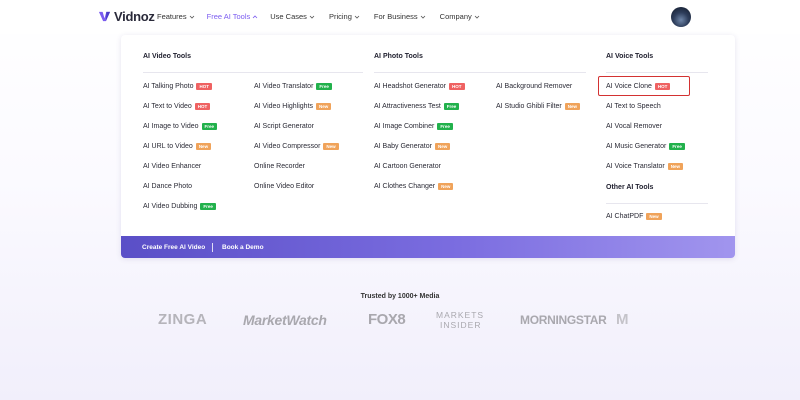 The width and height of the screenshot is (800, 400). I want to click on avatar, so click(681, 17).